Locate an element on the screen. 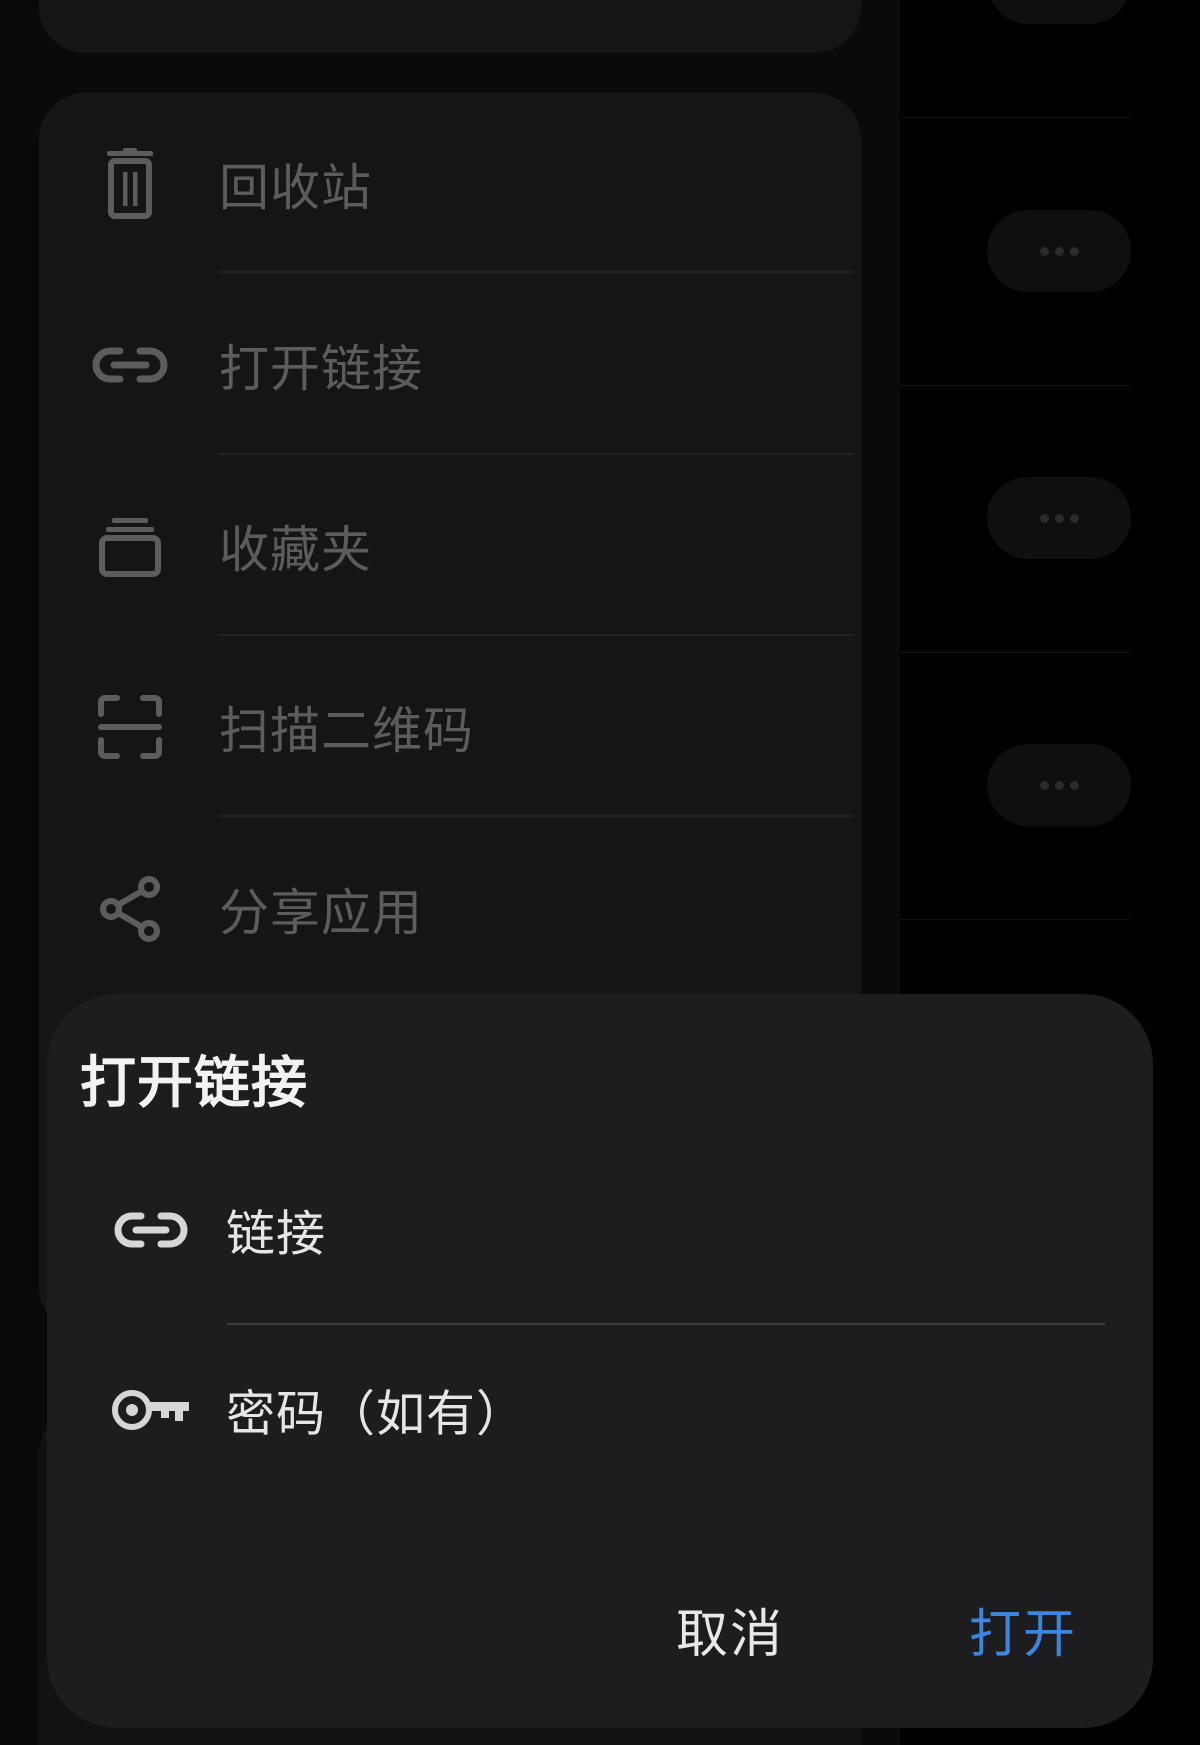 This screenshot has height=1745, width=1200. menu-item-label: 扫描二维码 is located at coordinates (346, 730).